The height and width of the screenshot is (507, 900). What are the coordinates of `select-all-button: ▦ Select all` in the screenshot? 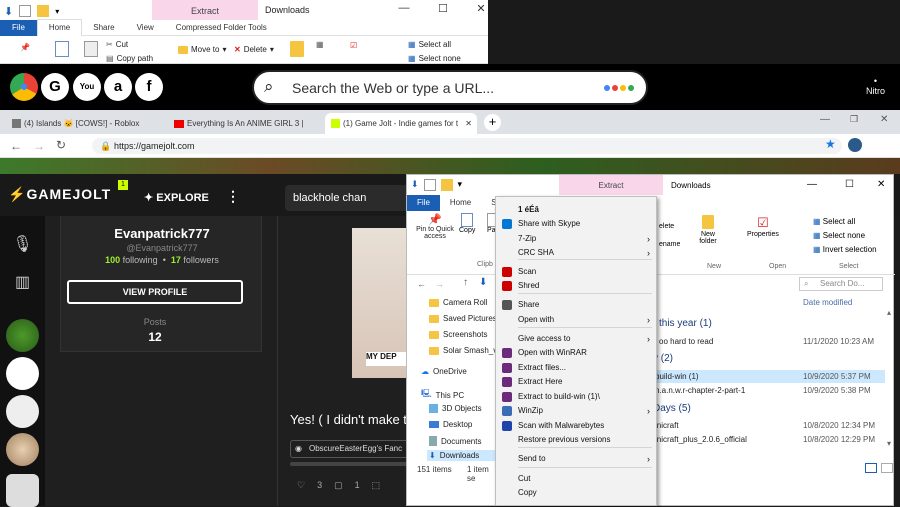 It's located at (429, 44).